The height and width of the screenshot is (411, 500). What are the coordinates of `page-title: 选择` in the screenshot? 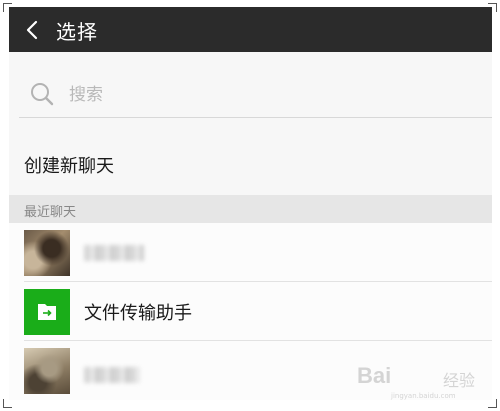 It's located at (77, 32).